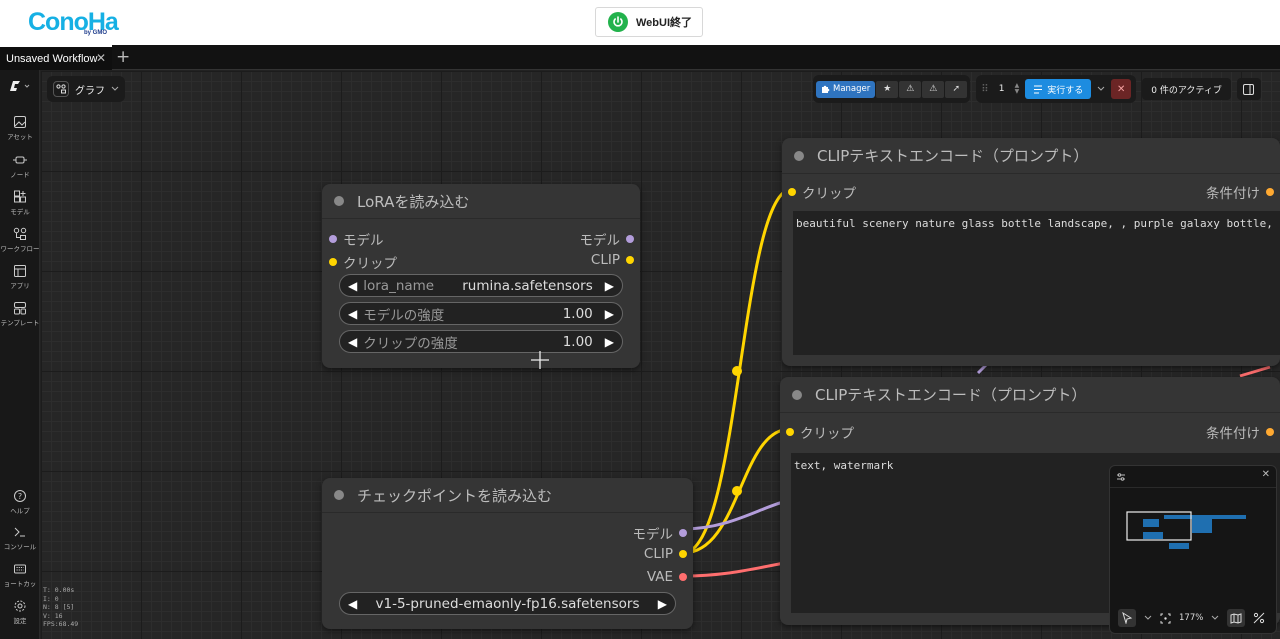  What do you see at coordinates (910, 89) in the screenshot?
I see `bookmark-button: ⚠` at bounding box center [910, 89].